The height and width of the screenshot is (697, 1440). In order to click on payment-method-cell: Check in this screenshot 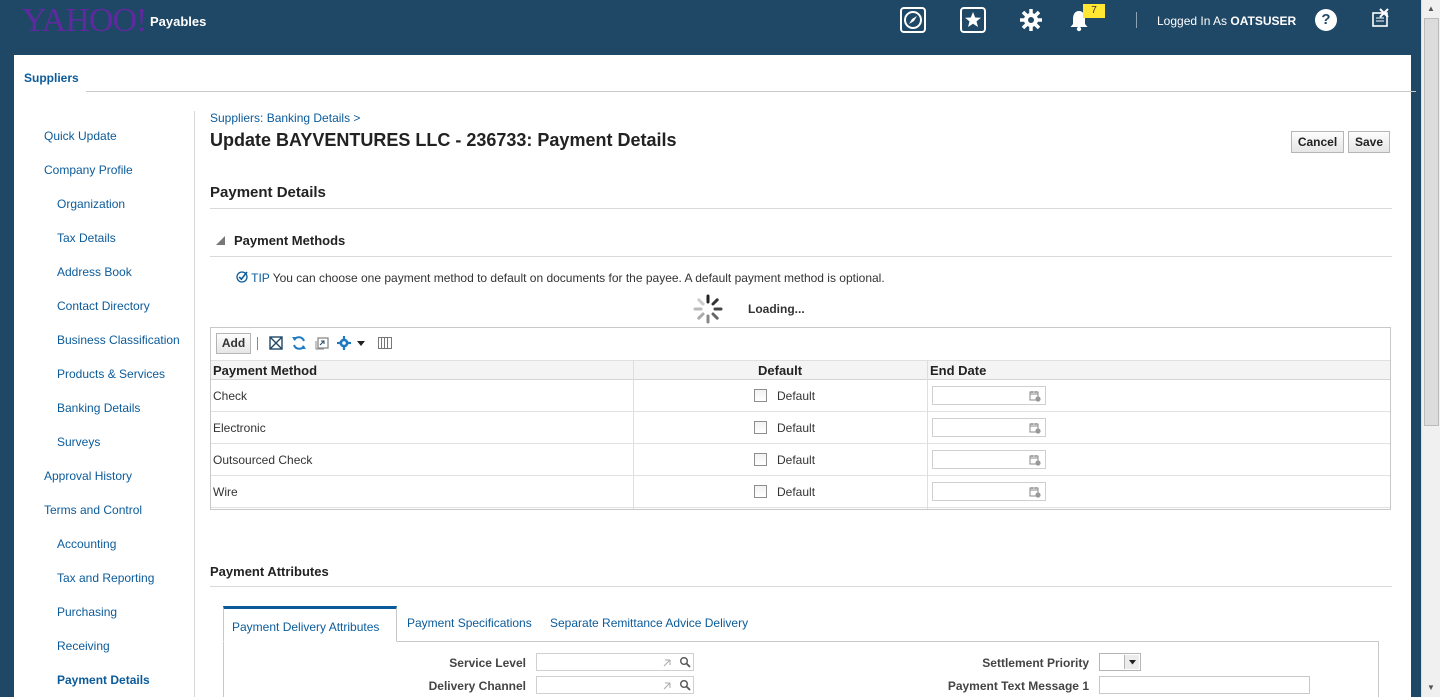, I will do `click(230, 396)`.